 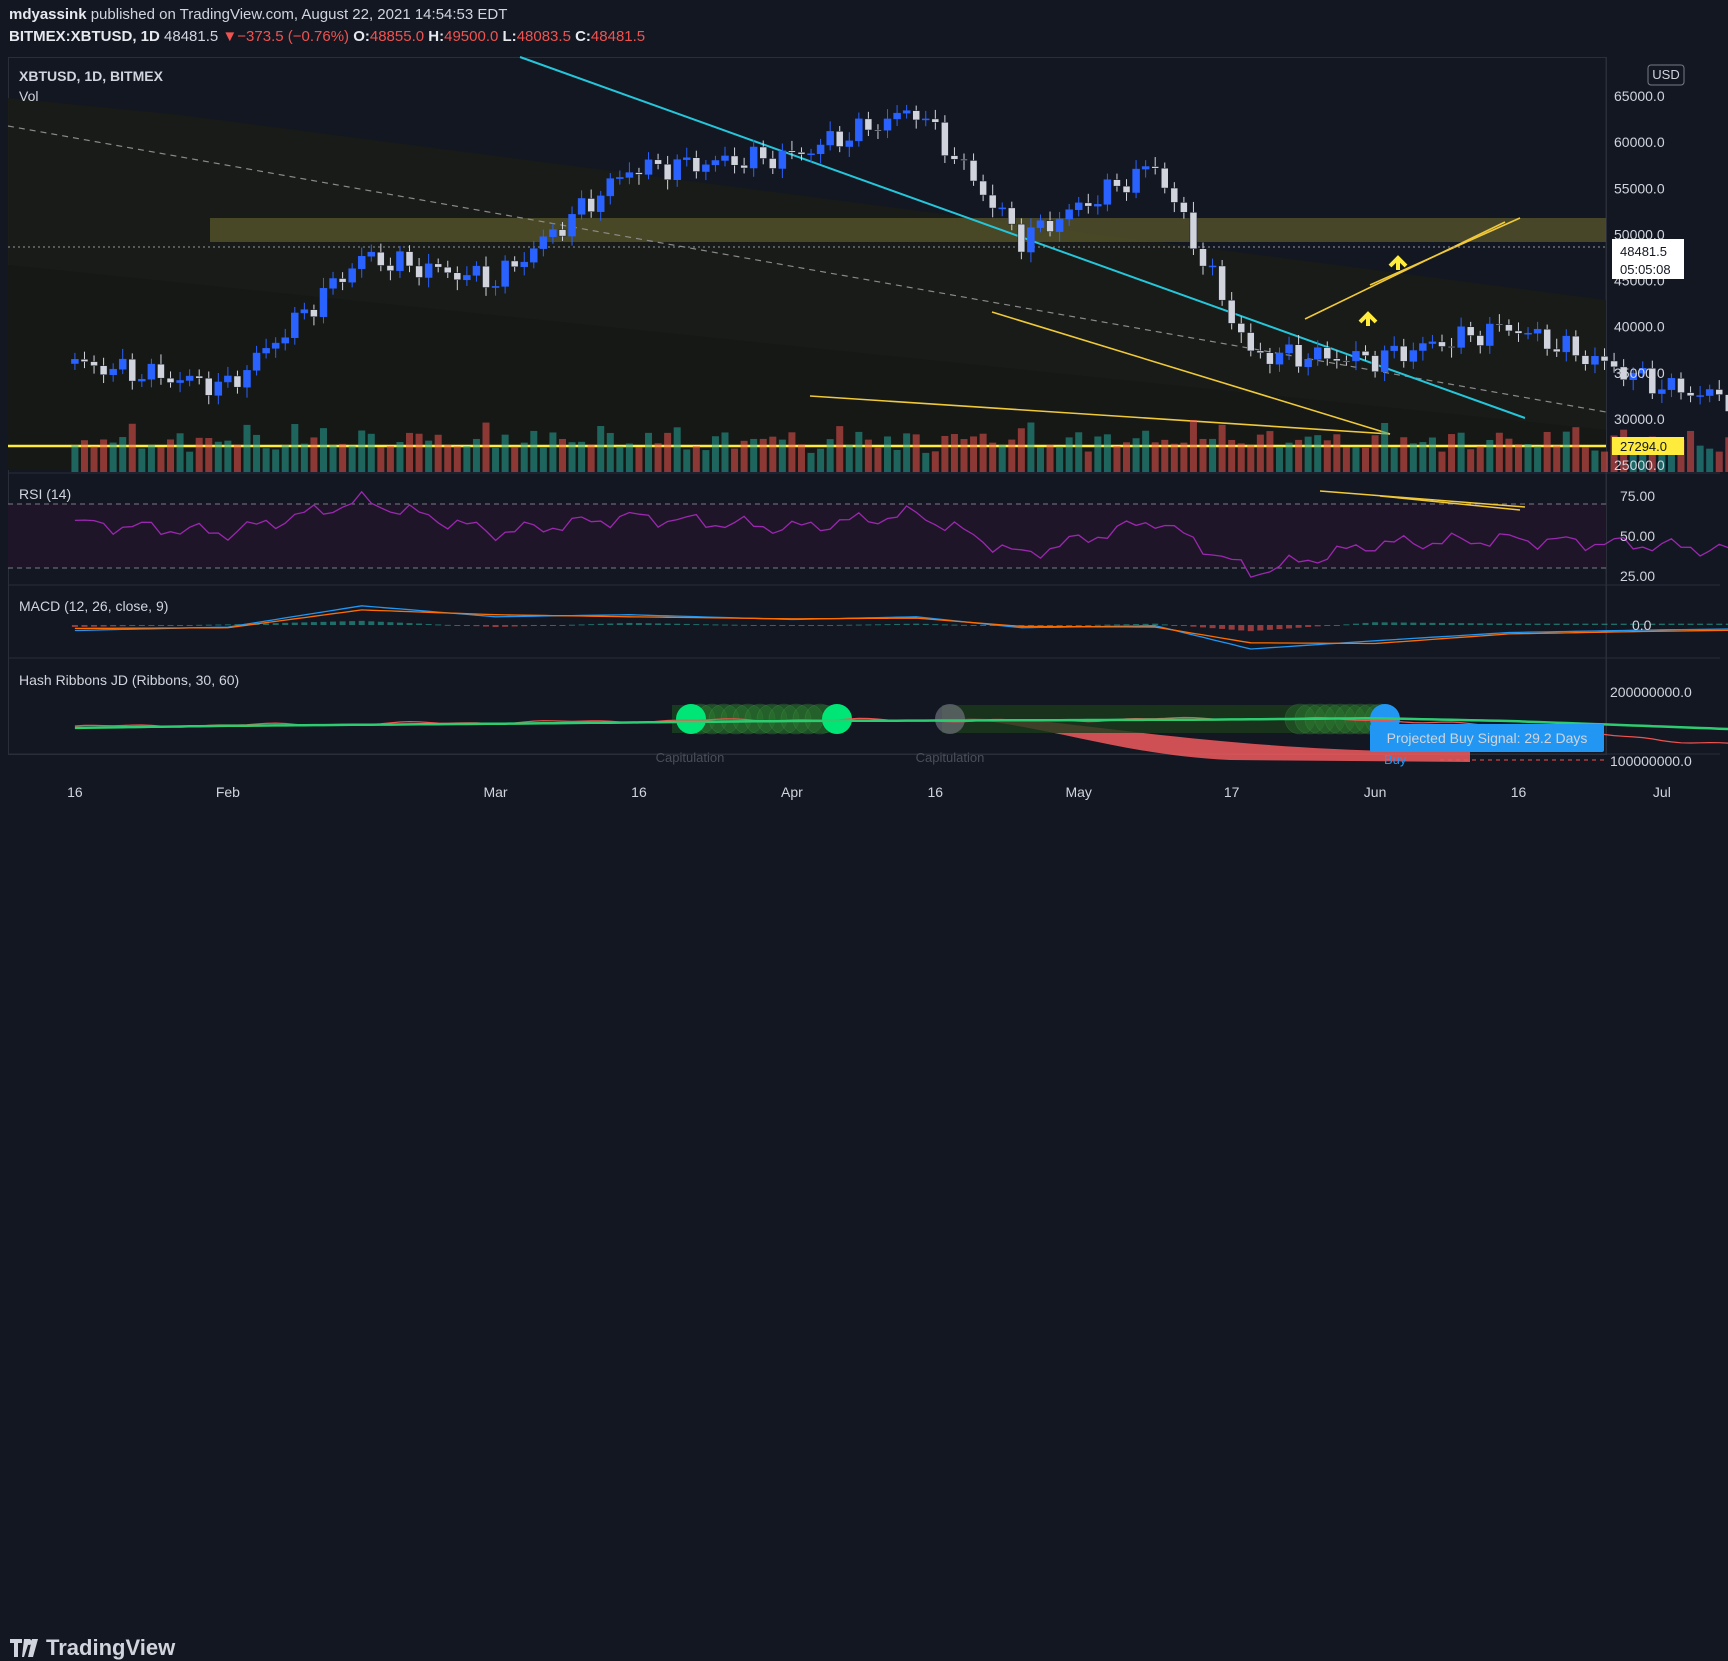 I want to click on author-name: mdyassink, so click(x=48, y=14).